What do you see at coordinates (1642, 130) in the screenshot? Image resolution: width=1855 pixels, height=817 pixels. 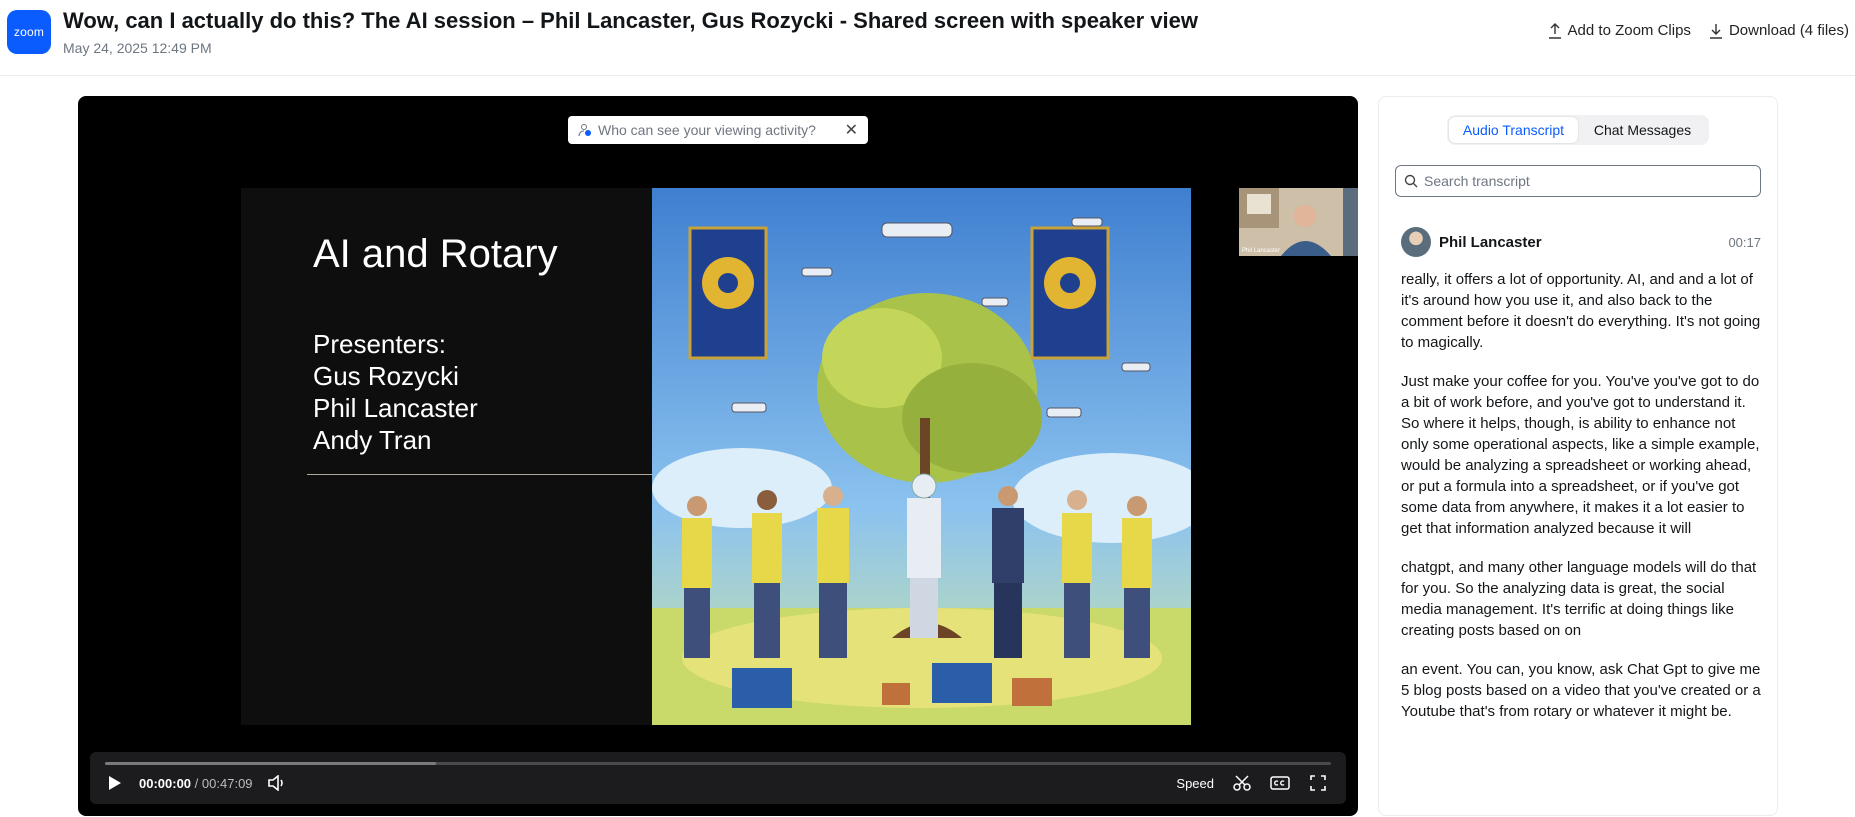 I see `tab-chat-messages: Chat Messages` at bounding box center [1642, 130].